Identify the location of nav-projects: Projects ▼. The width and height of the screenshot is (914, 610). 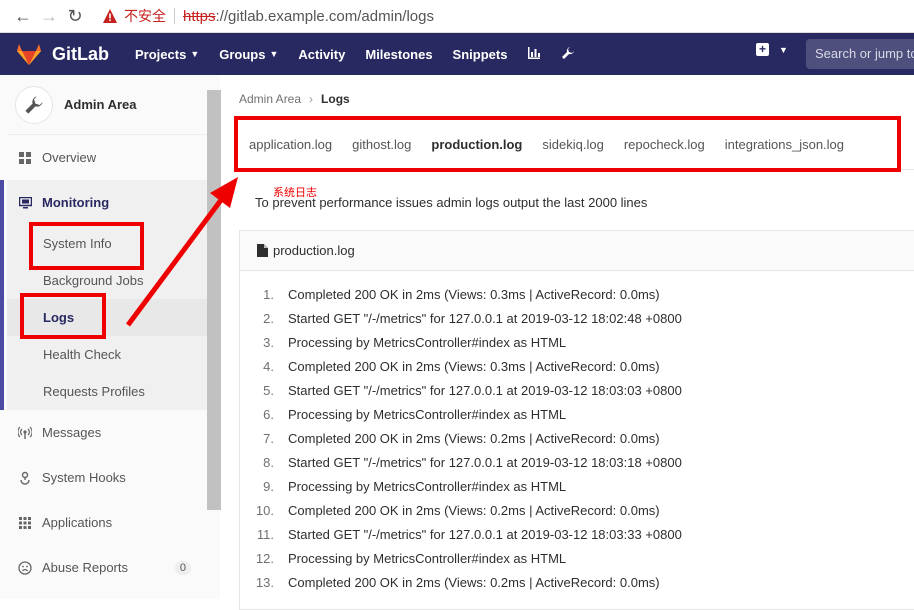
(167, 54).